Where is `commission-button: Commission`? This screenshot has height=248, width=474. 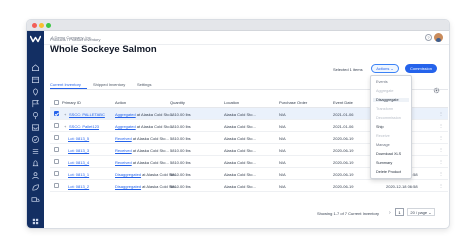 commission-button: Commission is located at coordinates (421, 68).